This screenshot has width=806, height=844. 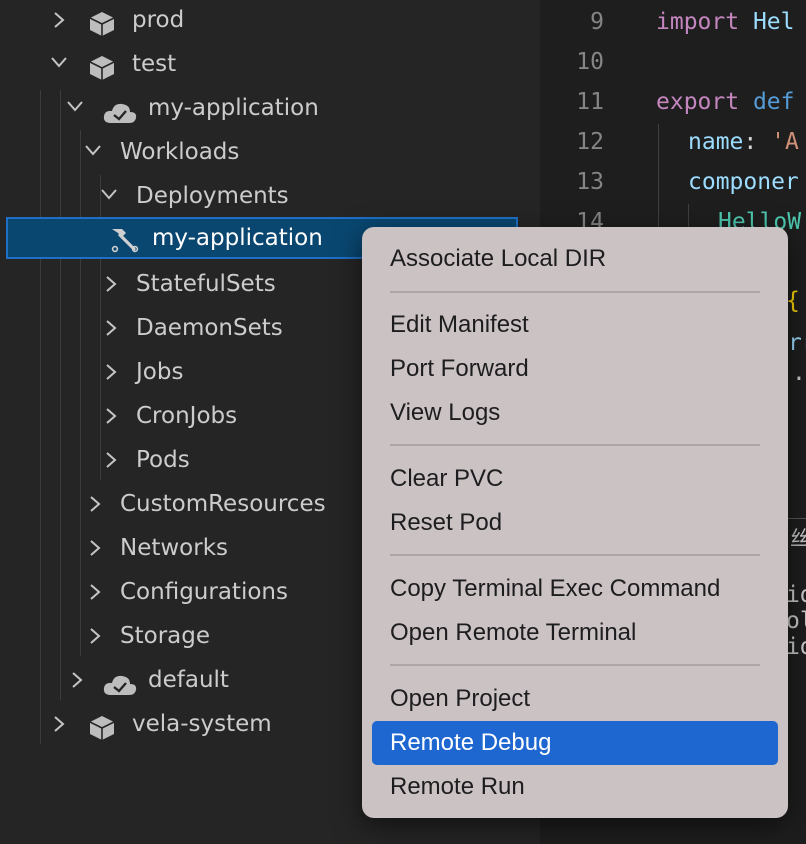 What do you see at coordinates (698, 102) in the screenshot?
I see `code-token: export` at bounding box center [698, 102].